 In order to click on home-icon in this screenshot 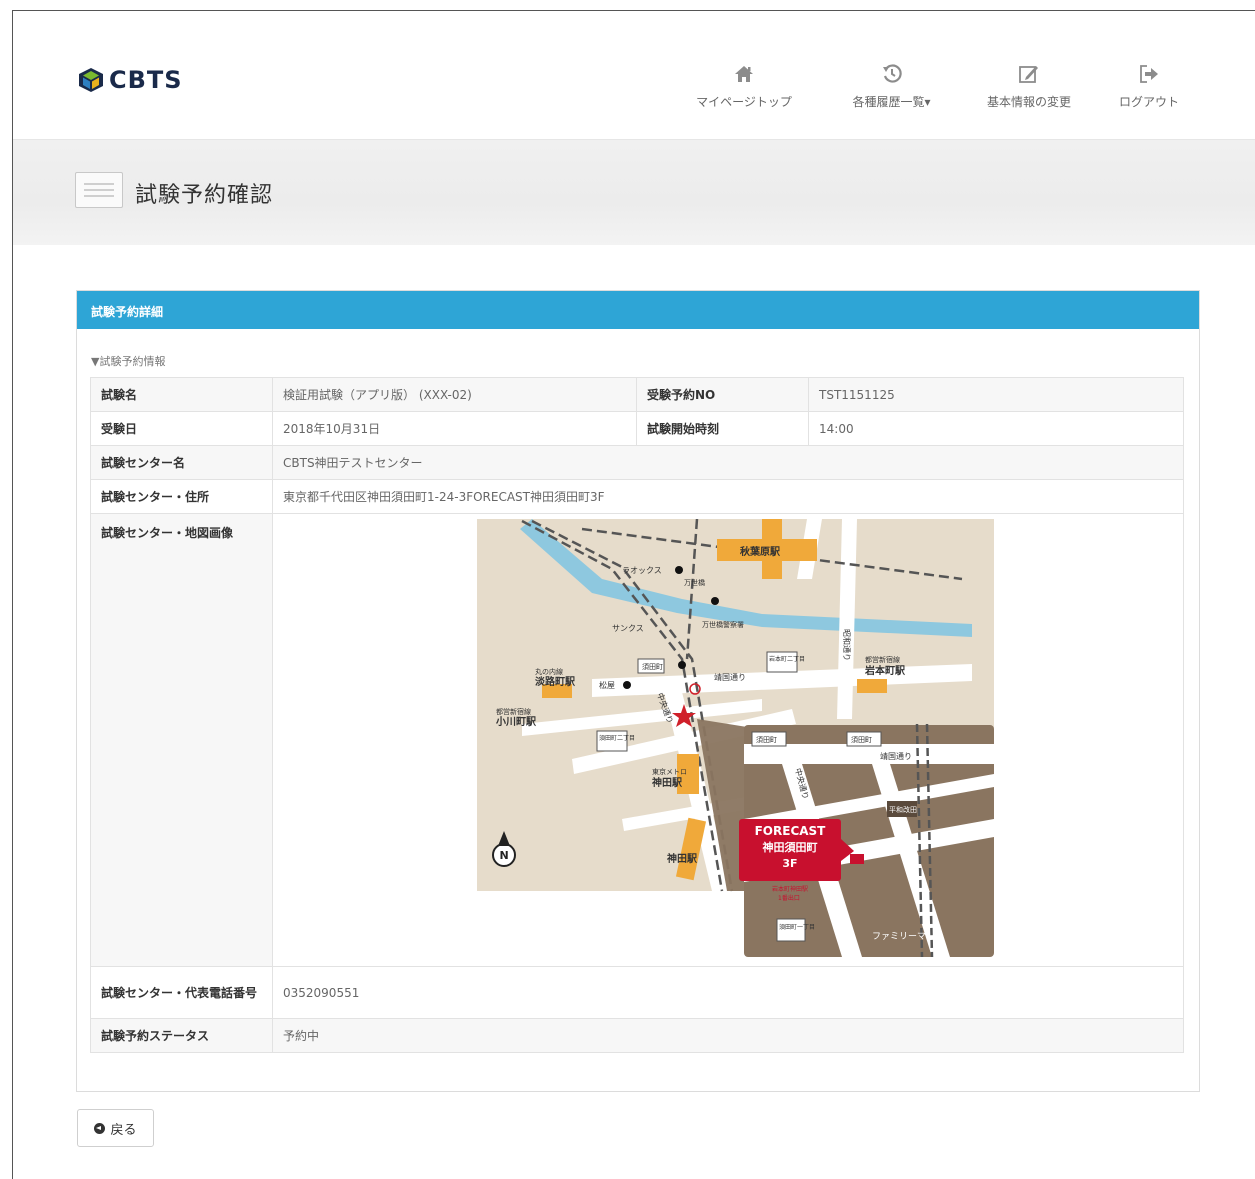, I will do `click(744, 74)`.